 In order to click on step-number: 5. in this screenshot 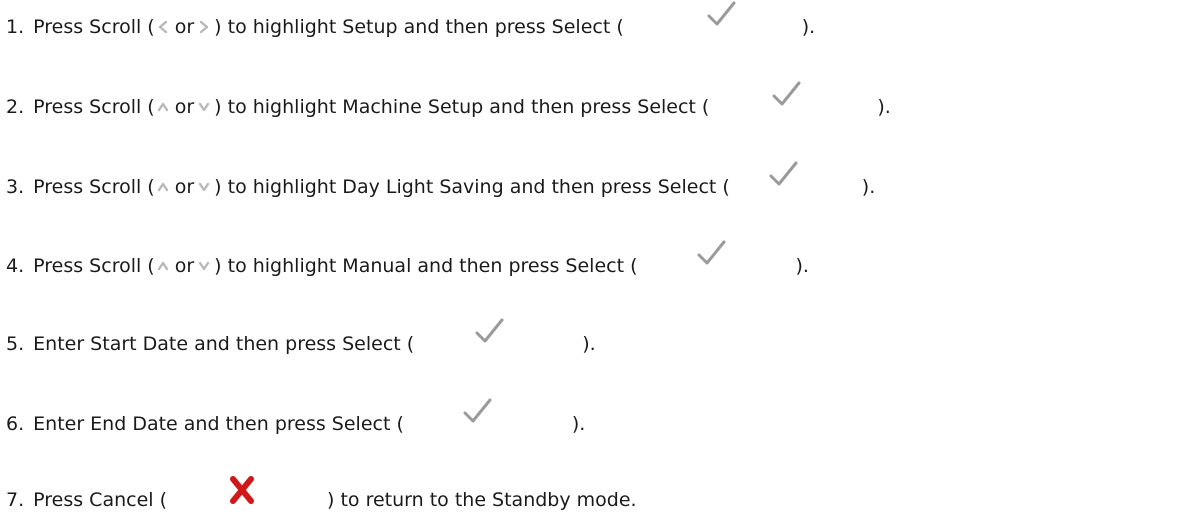, I will do `click(15, 344)`.